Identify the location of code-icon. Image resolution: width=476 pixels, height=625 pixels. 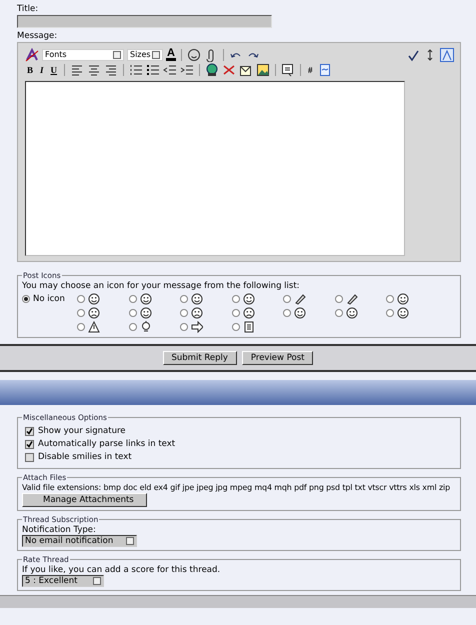
(325, 69).